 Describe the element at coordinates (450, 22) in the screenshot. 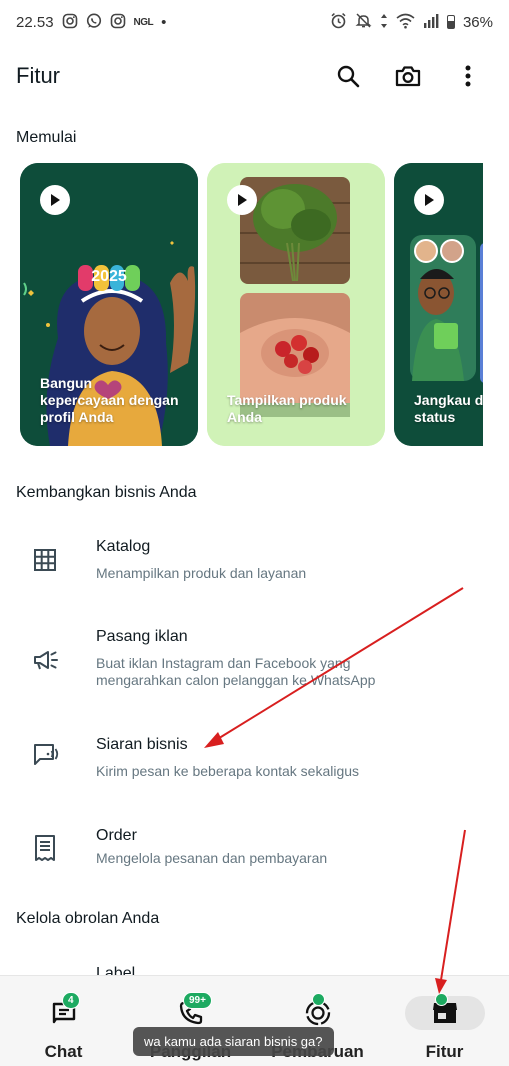

I see `battery-icon` at that location.